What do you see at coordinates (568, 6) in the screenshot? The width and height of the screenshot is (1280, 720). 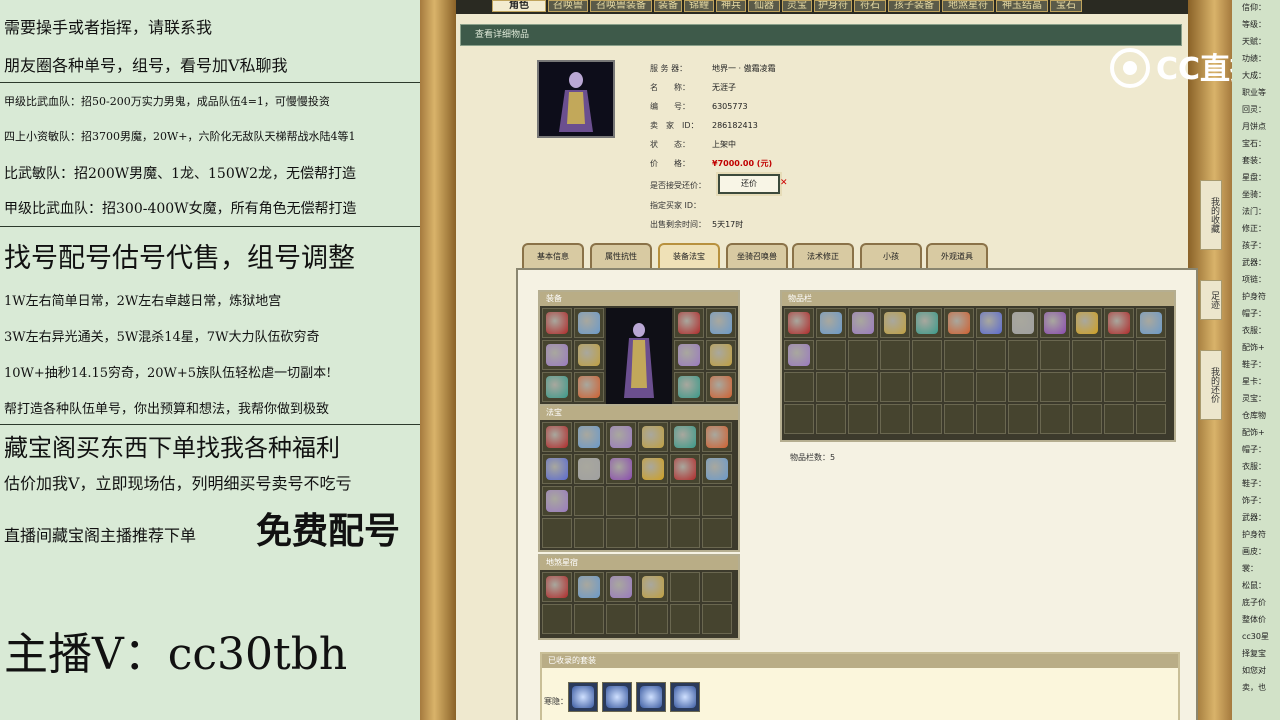 I see `nav-tab: 召唤兽` at bounding box center [568, 6].